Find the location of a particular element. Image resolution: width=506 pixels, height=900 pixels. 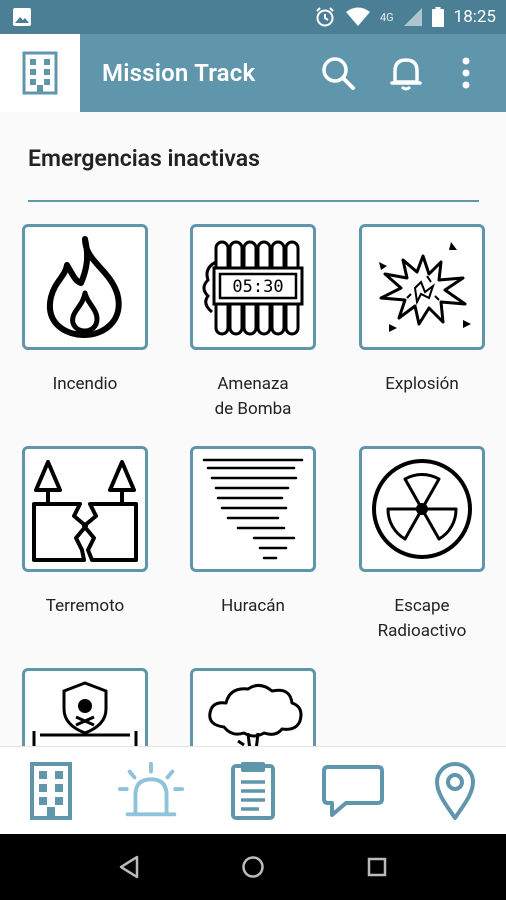

wifi-icon is located at coordinates (357, 16).